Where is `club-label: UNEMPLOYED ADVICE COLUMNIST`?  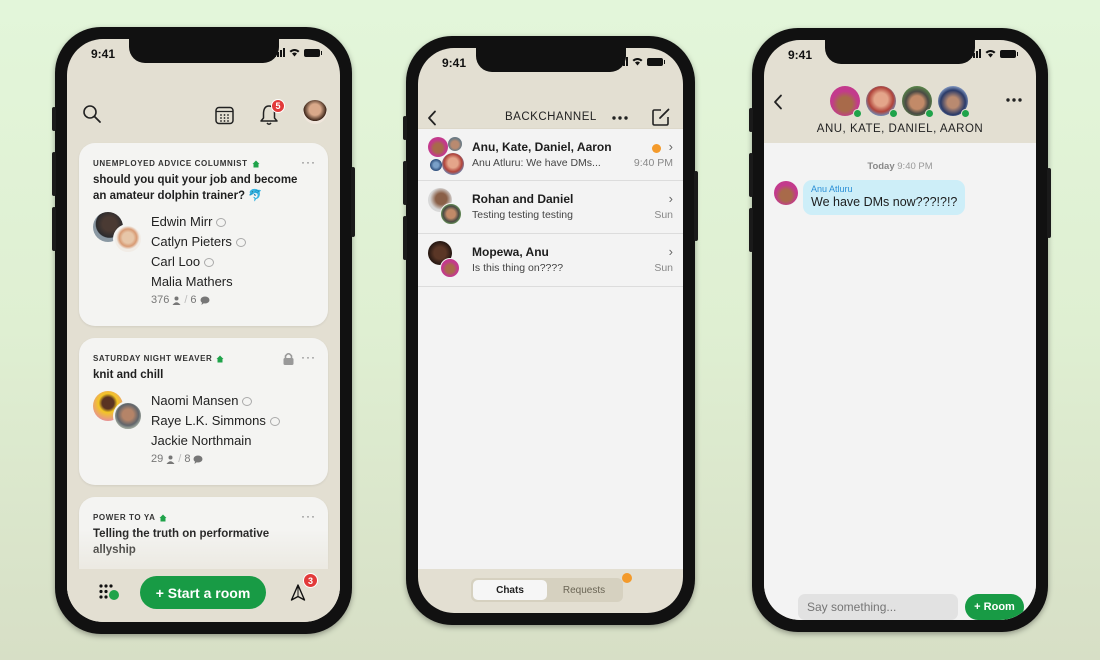 club-label: UNEMPLOYED ADVICE COLUMNIST is located at coordinates (170, 163).